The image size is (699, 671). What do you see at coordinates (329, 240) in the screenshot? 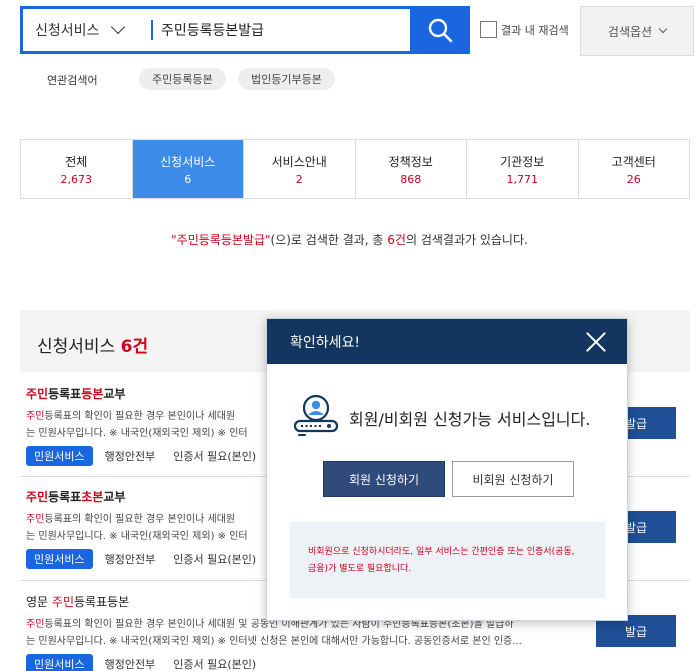
I see `summary-text: (으)로 검색한 결과, 총` at bounding box center [329, 240].